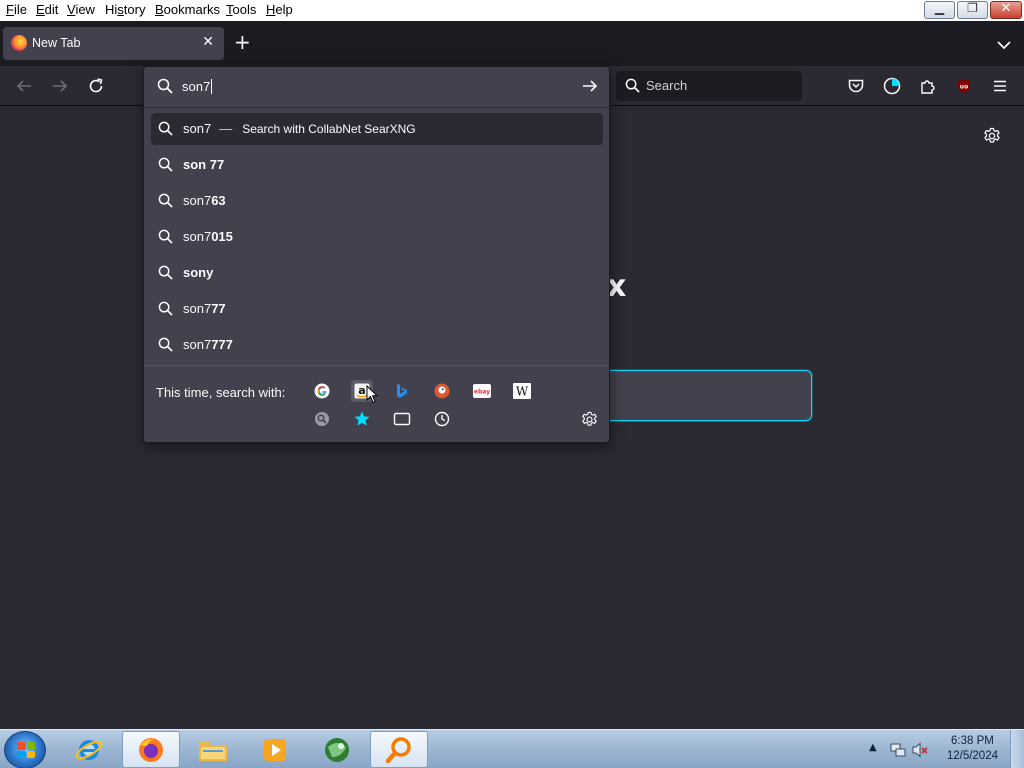 Image resolution: width=1024 pixels, height=768 pixels. I want to click on svg-text: uo, so click(964, 87).